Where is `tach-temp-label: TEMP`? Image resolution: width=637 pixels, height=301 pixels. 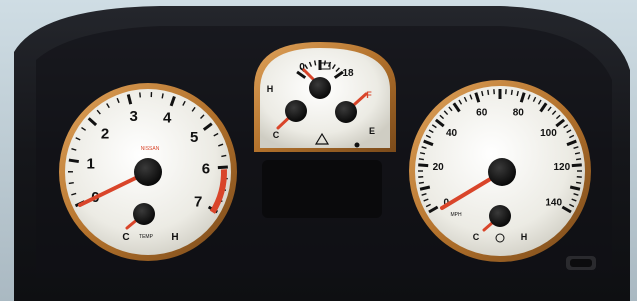 tach-temp-label: TEMP is located at coordinates (146, 237).